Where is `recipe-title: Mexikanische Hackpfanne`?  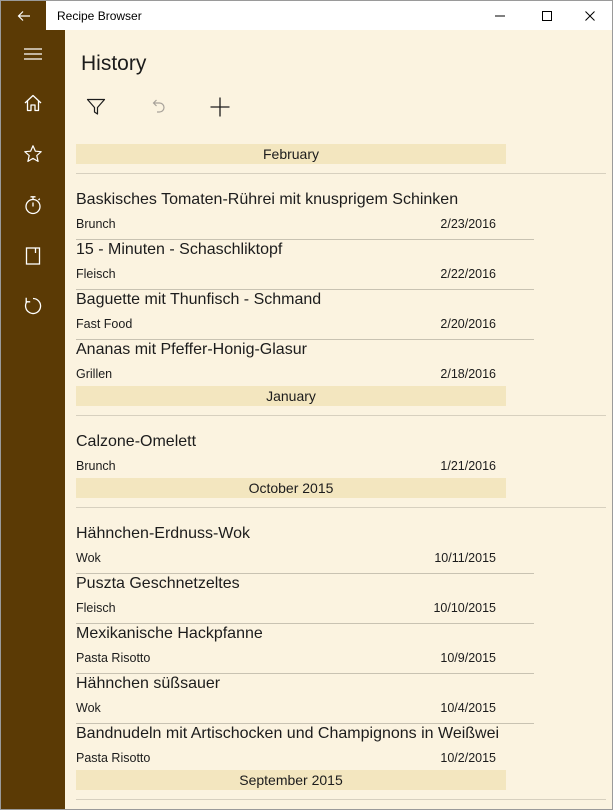
recipe-title: Mexikanische Hackpfanne is located at coordinates (169, 633).